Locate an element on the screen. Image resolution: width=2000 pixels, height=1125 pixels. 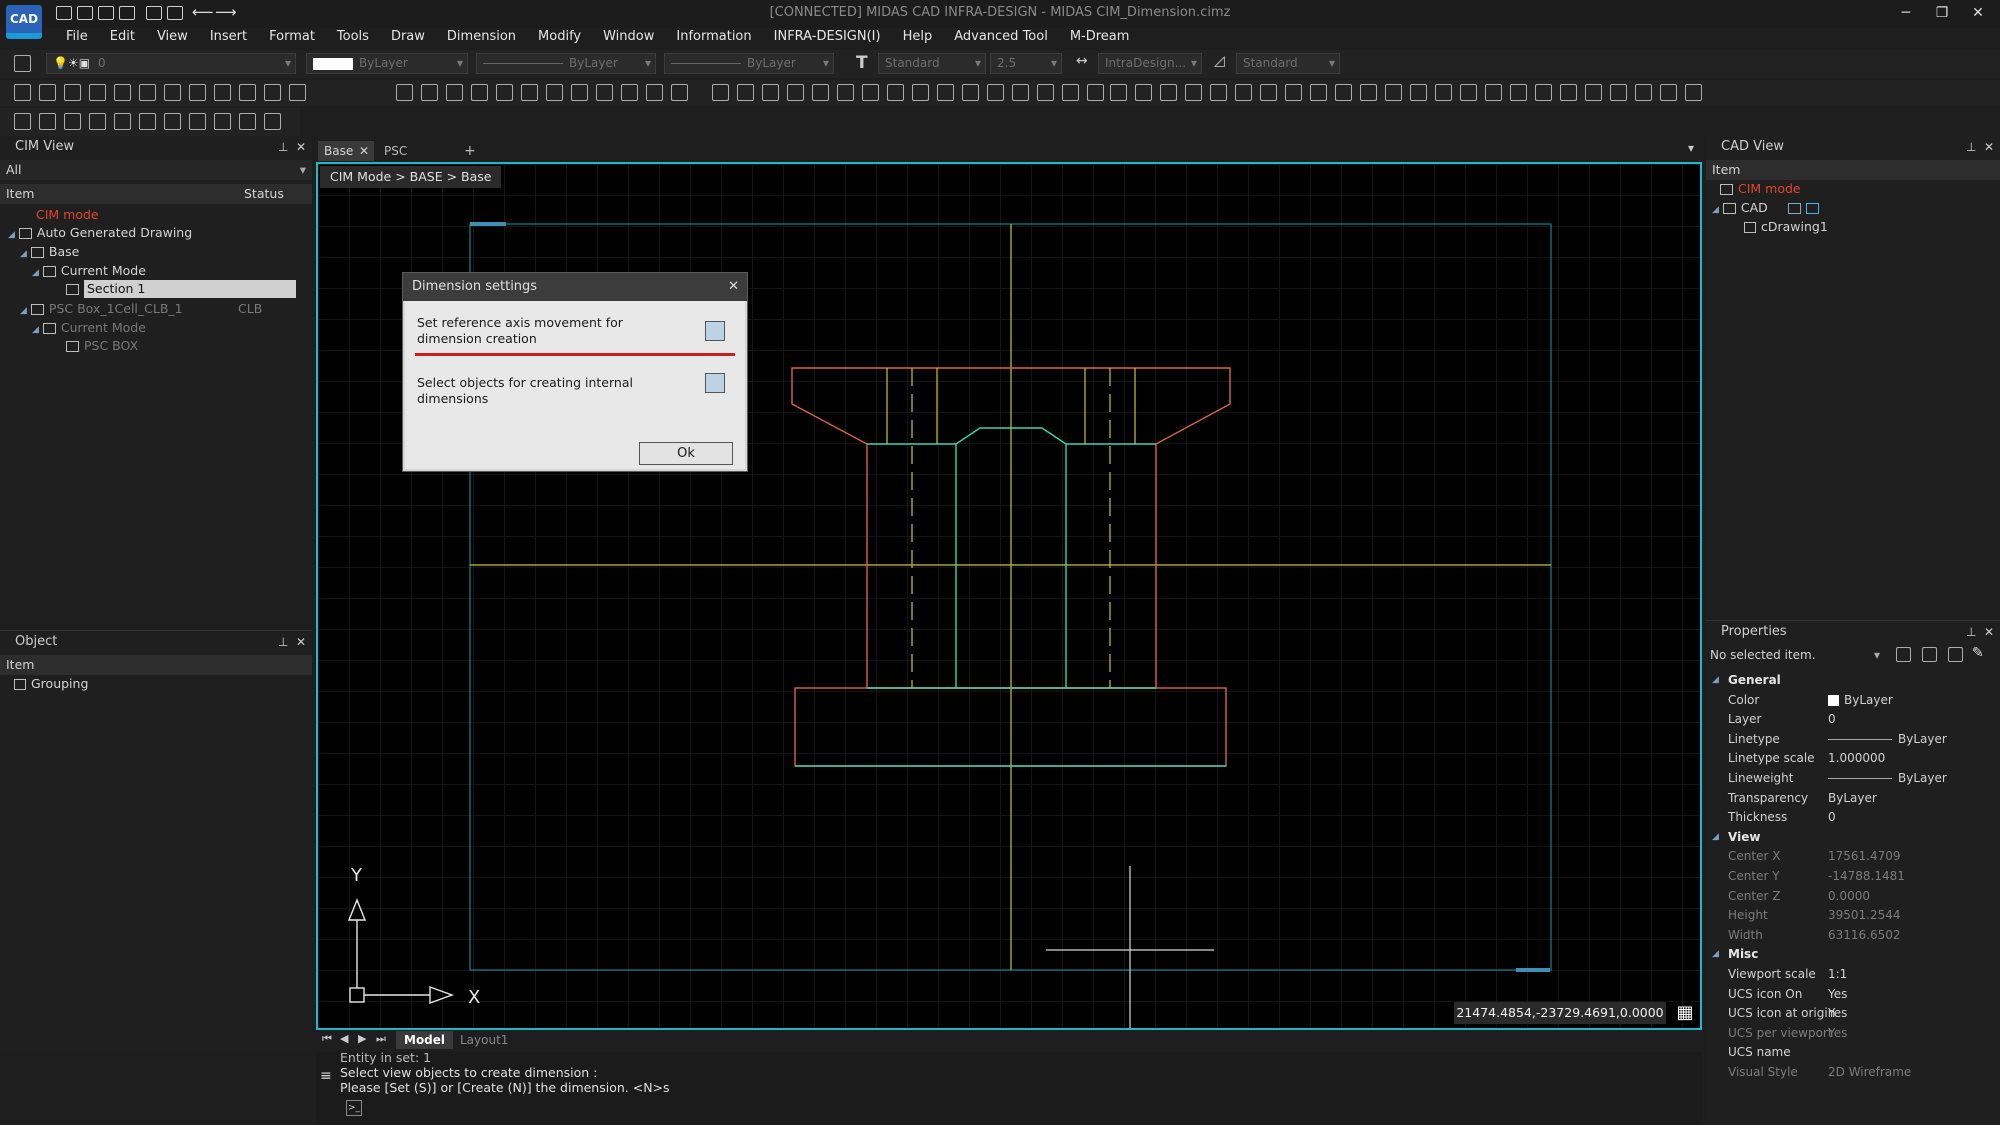
selection-select: No selected item. ▾ is located at coordinates (1795, 655).